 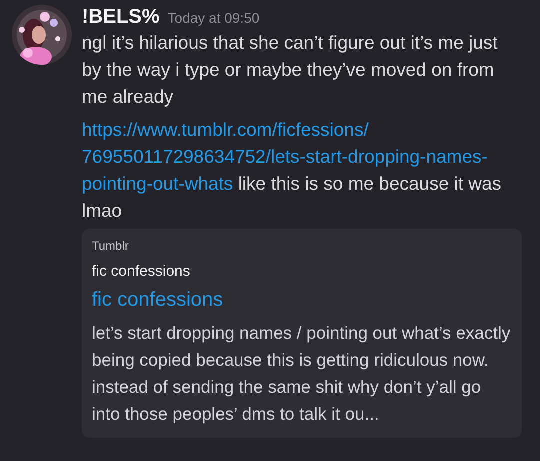 I want to click on embed-title-link: fic confessions, so click(x=302, y=300).